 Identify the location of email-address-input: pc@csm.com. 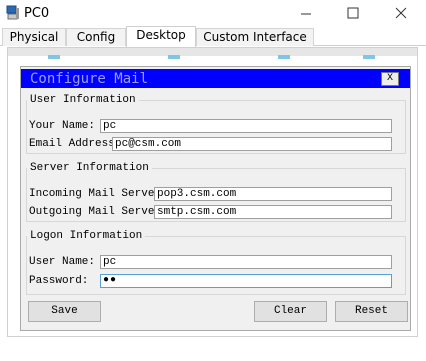
(252, 144).